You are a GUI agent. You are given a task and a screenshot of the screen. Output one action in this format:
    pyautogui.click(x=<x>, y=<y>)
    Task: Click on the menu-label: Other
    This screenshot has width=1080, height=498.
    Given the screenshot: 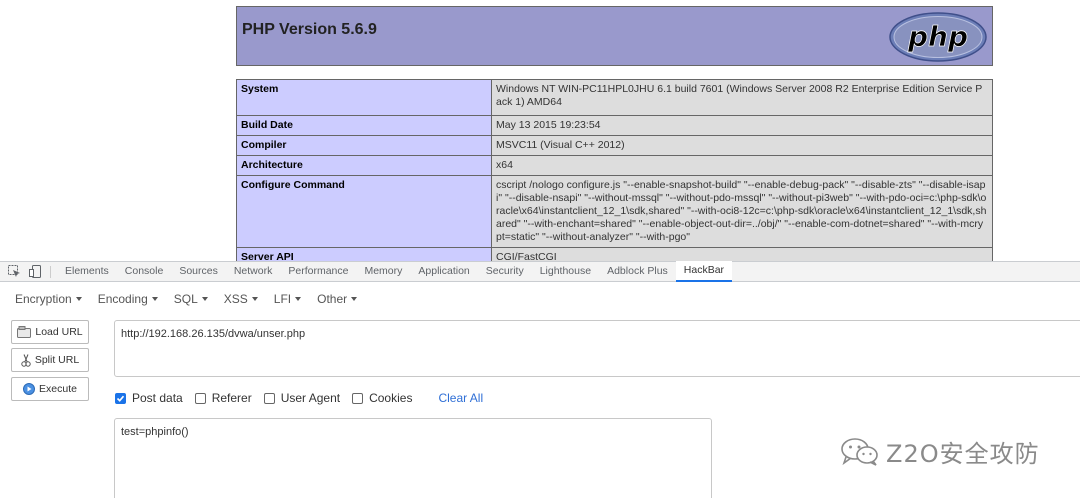 What is the action you would take?
    pyautogui.click(x=332, y=299)
    